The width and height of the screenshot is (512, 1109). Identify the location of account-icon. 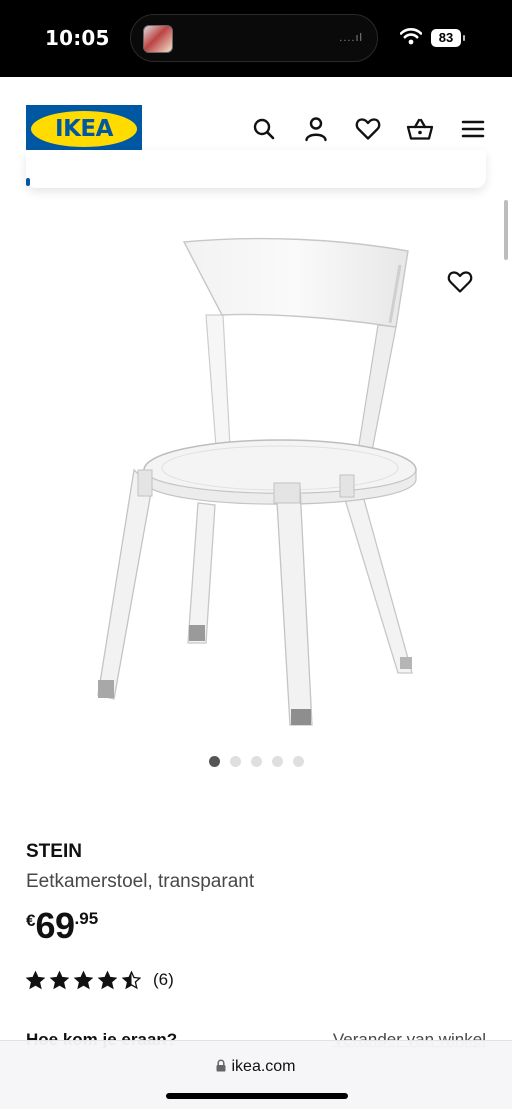
(316, 129).